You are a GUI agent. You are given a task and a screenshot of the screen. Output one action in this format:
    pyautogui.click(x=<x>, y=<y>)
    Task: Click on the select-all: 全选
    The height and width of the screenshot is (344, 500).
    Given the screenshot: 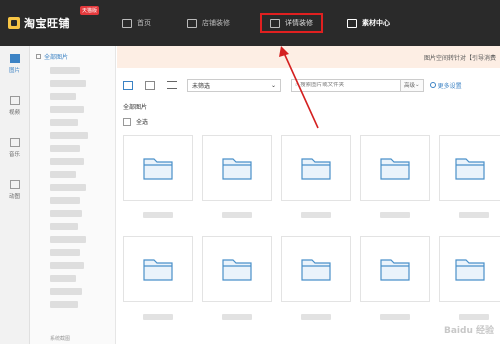 What is the action you would take?
    pyautogui.click(x=135, y=121)
    